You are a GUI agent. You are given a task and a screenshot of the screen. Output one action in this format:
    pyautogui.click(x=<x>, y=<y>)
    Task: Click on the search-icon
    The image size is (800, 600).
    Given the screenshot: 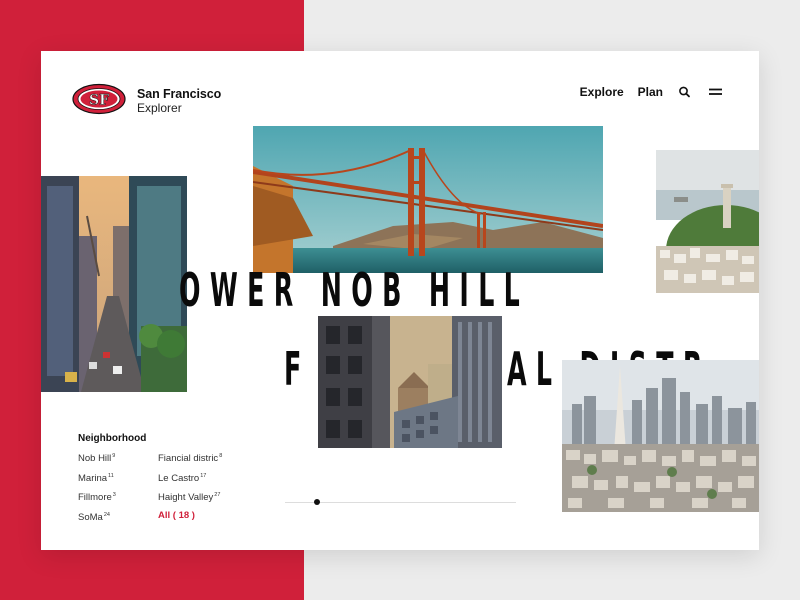 What is the action you would take?
    pyautogui.click(x=685, y=92)
    